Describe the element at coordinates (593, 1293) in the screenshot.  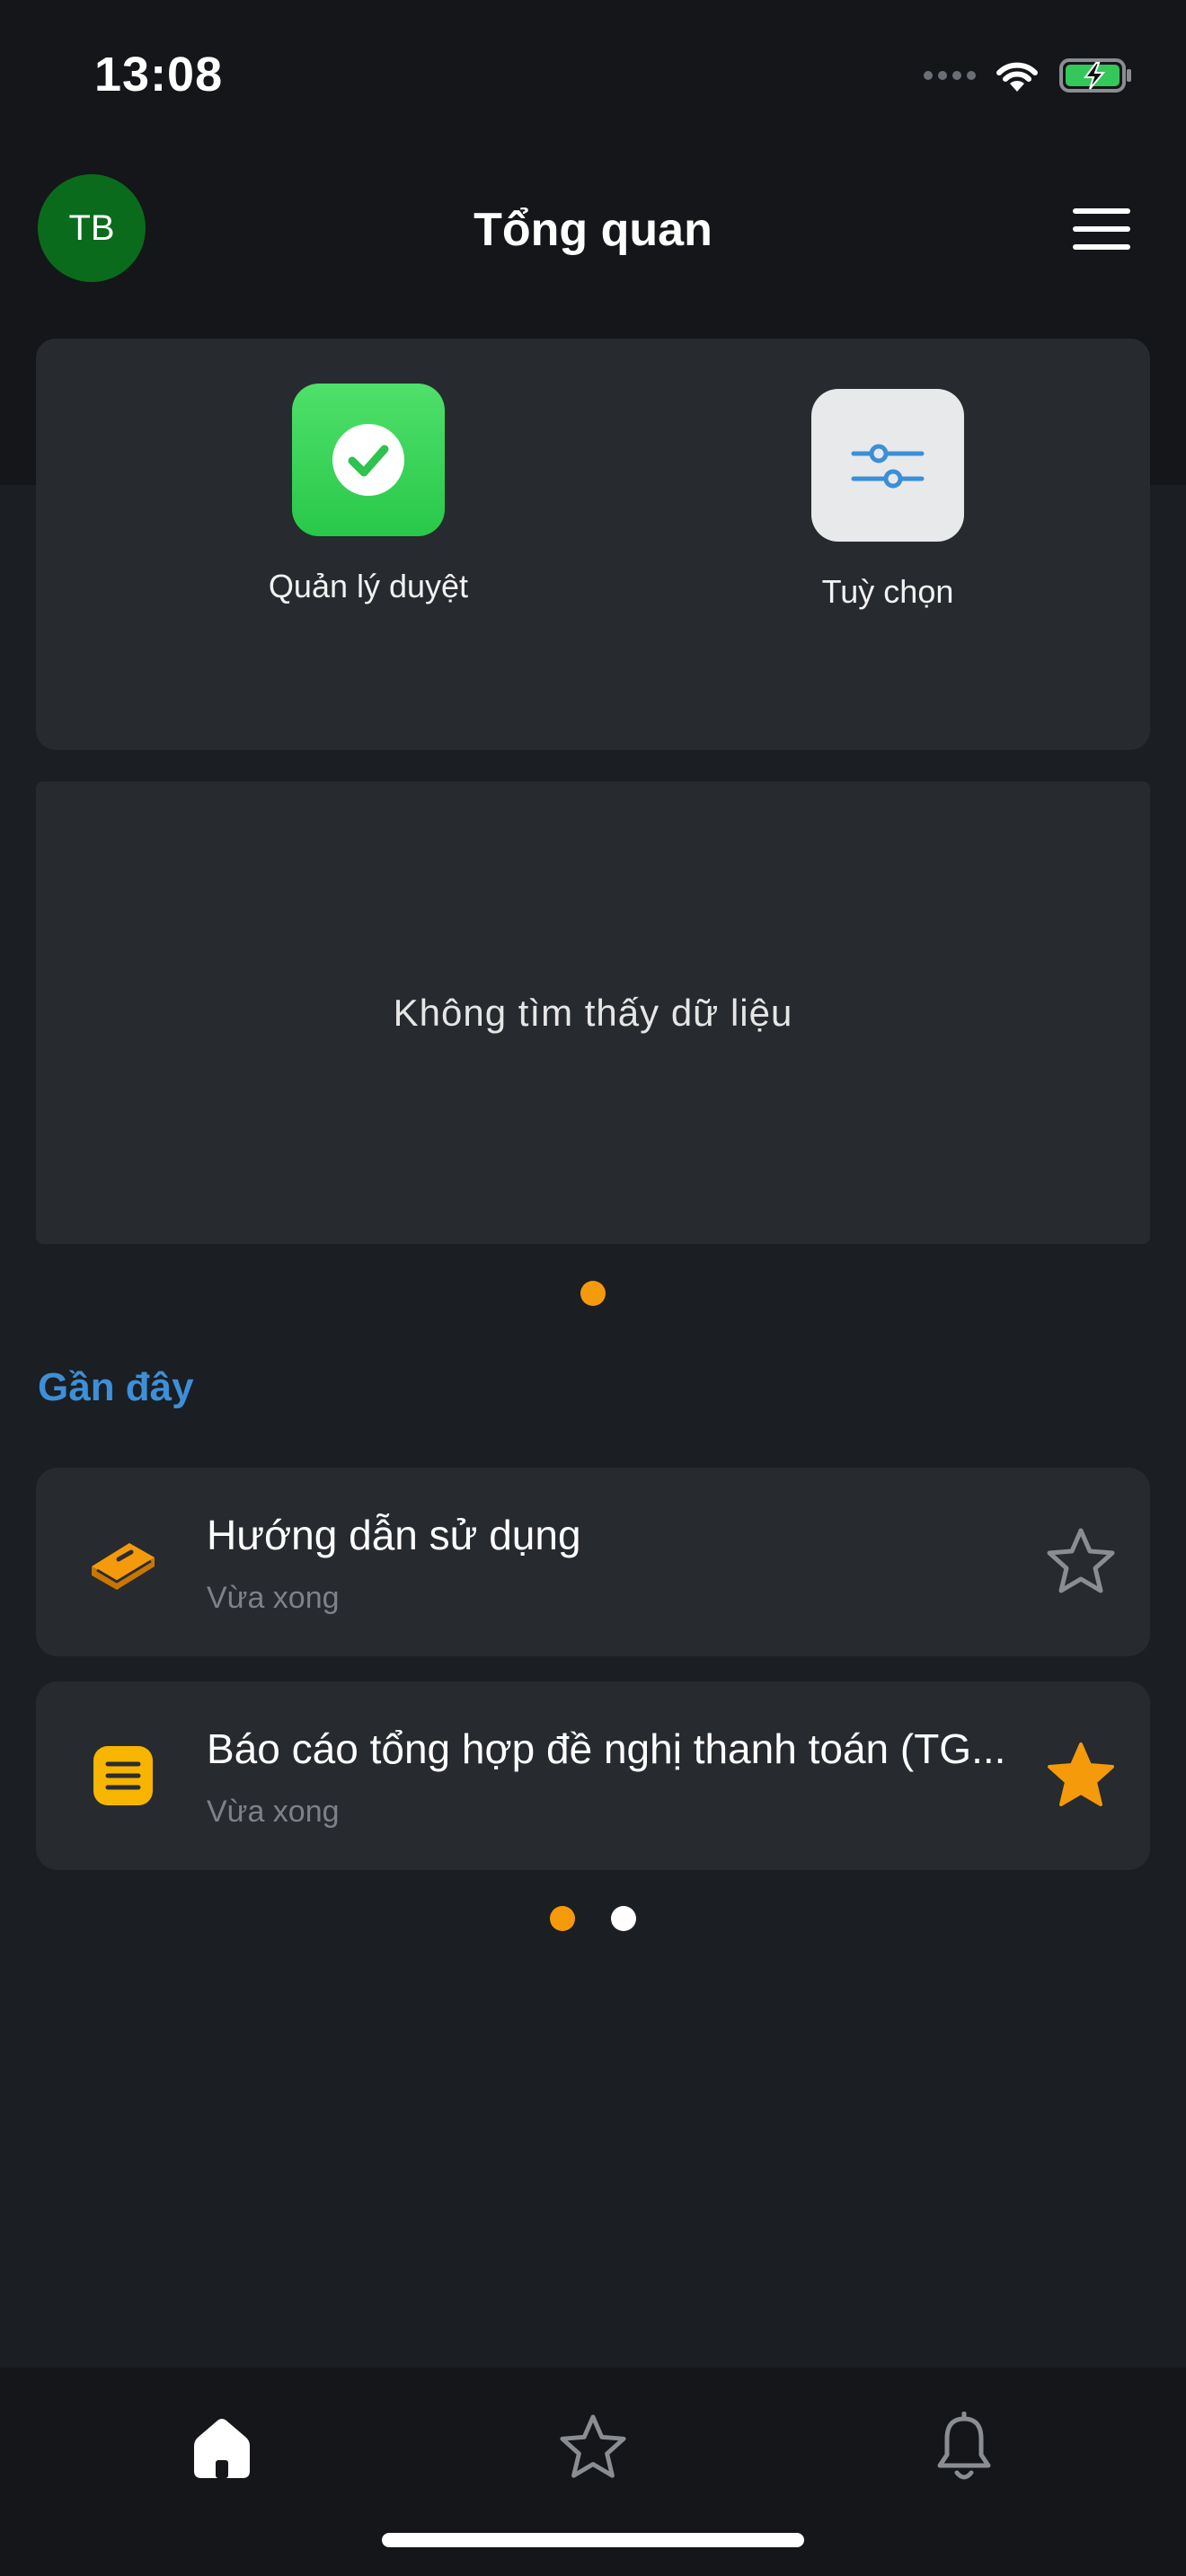
I see `widget-page-indicator-active` at that location.